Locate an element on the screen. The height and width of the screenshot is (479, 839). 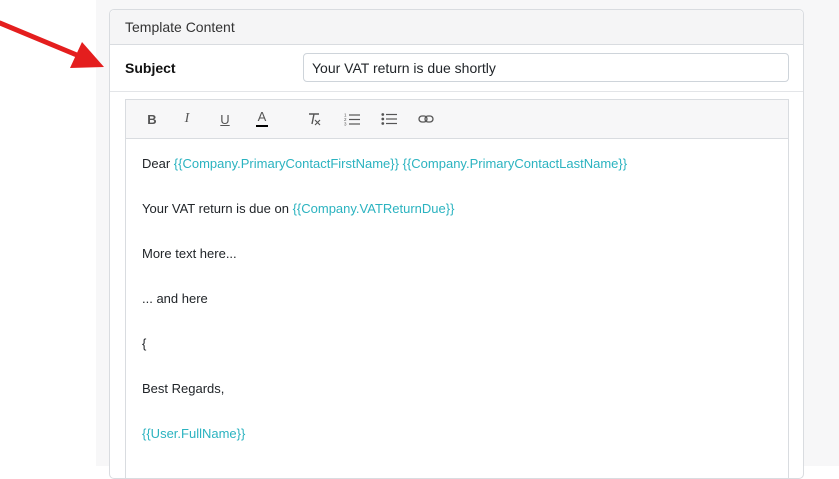
link-icon is located at coordinates (426, 119).